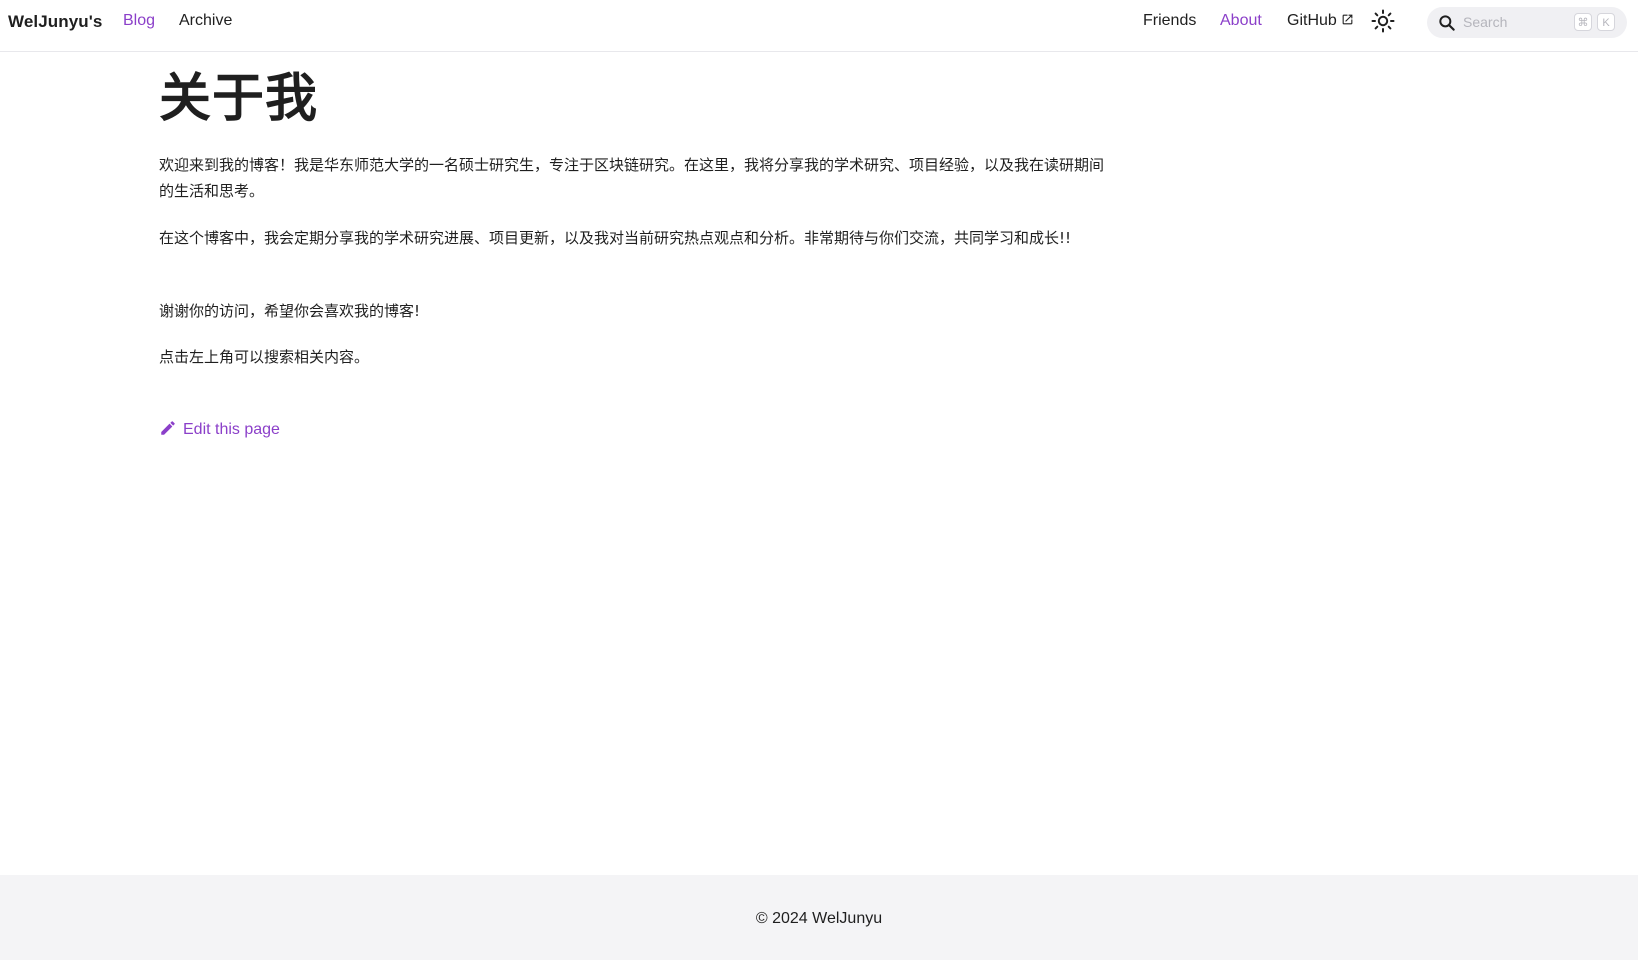 The width and height of the screenshot is (1638, 960). What do you see at coordinates (1447, 23) in the screenshot?
I see `search-icon` at bounding box center [1447, 23].